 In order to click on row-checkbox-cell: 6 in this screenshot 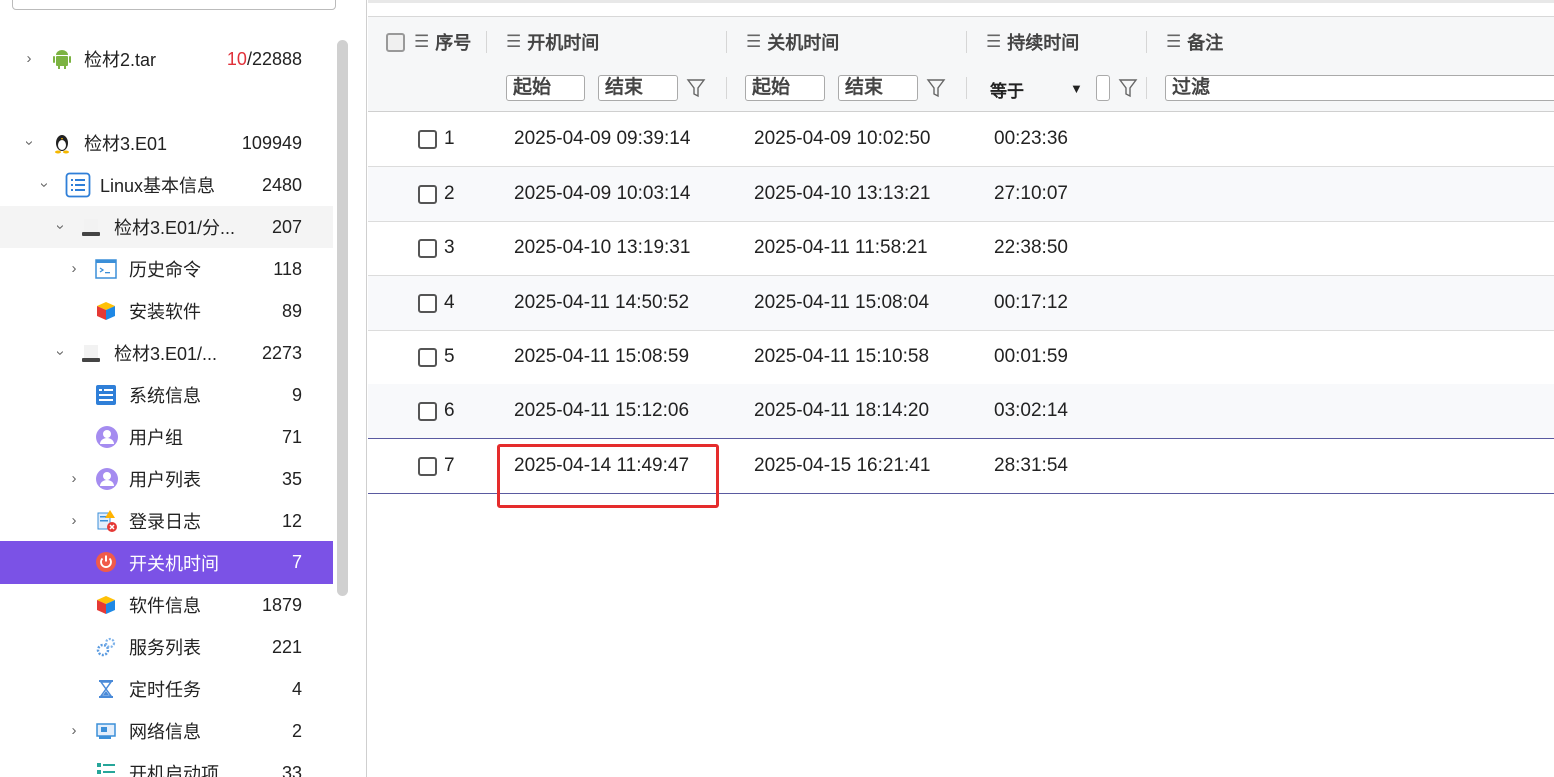, I will do `click(436, 411)`.